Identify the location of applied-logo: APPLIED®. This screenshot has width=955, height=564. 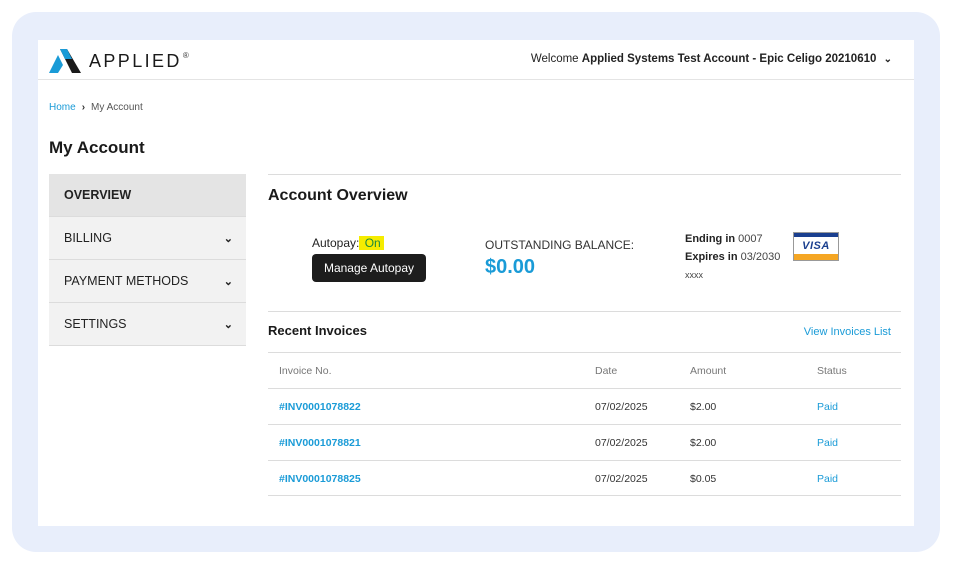
(119, 61).